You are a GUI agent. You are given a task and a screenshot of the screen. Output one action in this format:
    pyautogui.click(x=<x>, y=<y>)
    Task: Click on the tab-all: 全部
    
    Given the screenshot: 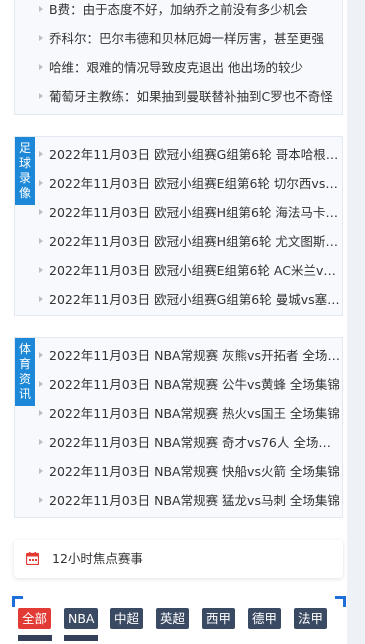 What is the action you would take?
    pyautogui.click(x=35, y=618)
    